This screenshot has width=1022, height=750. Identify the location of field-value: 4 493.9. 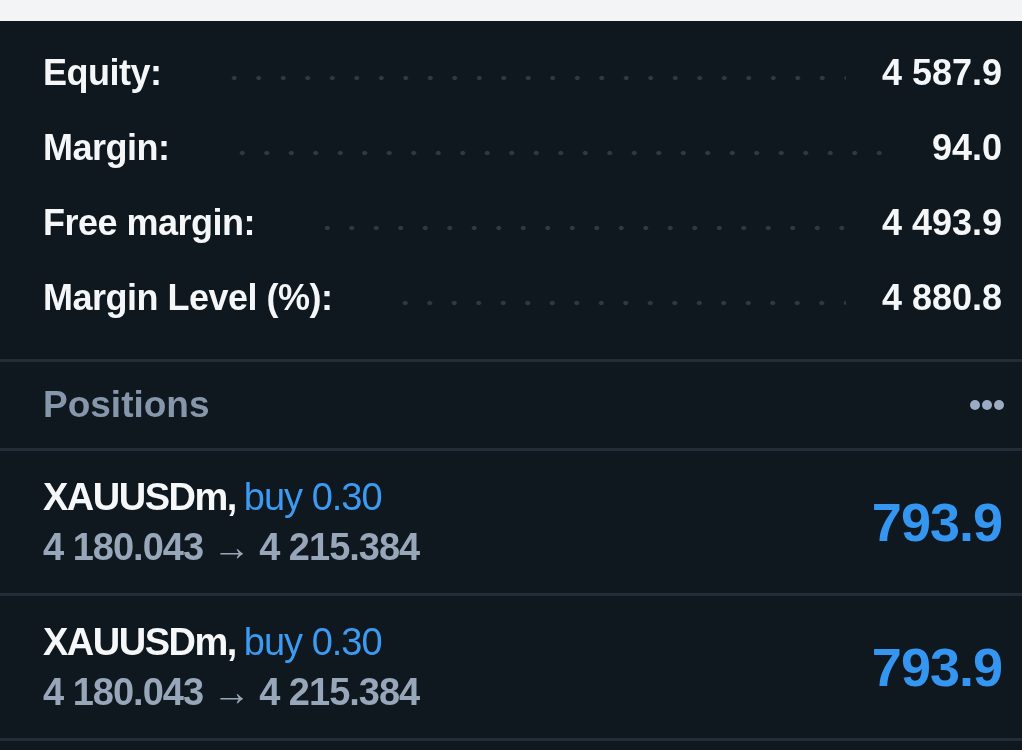
(941, 222).